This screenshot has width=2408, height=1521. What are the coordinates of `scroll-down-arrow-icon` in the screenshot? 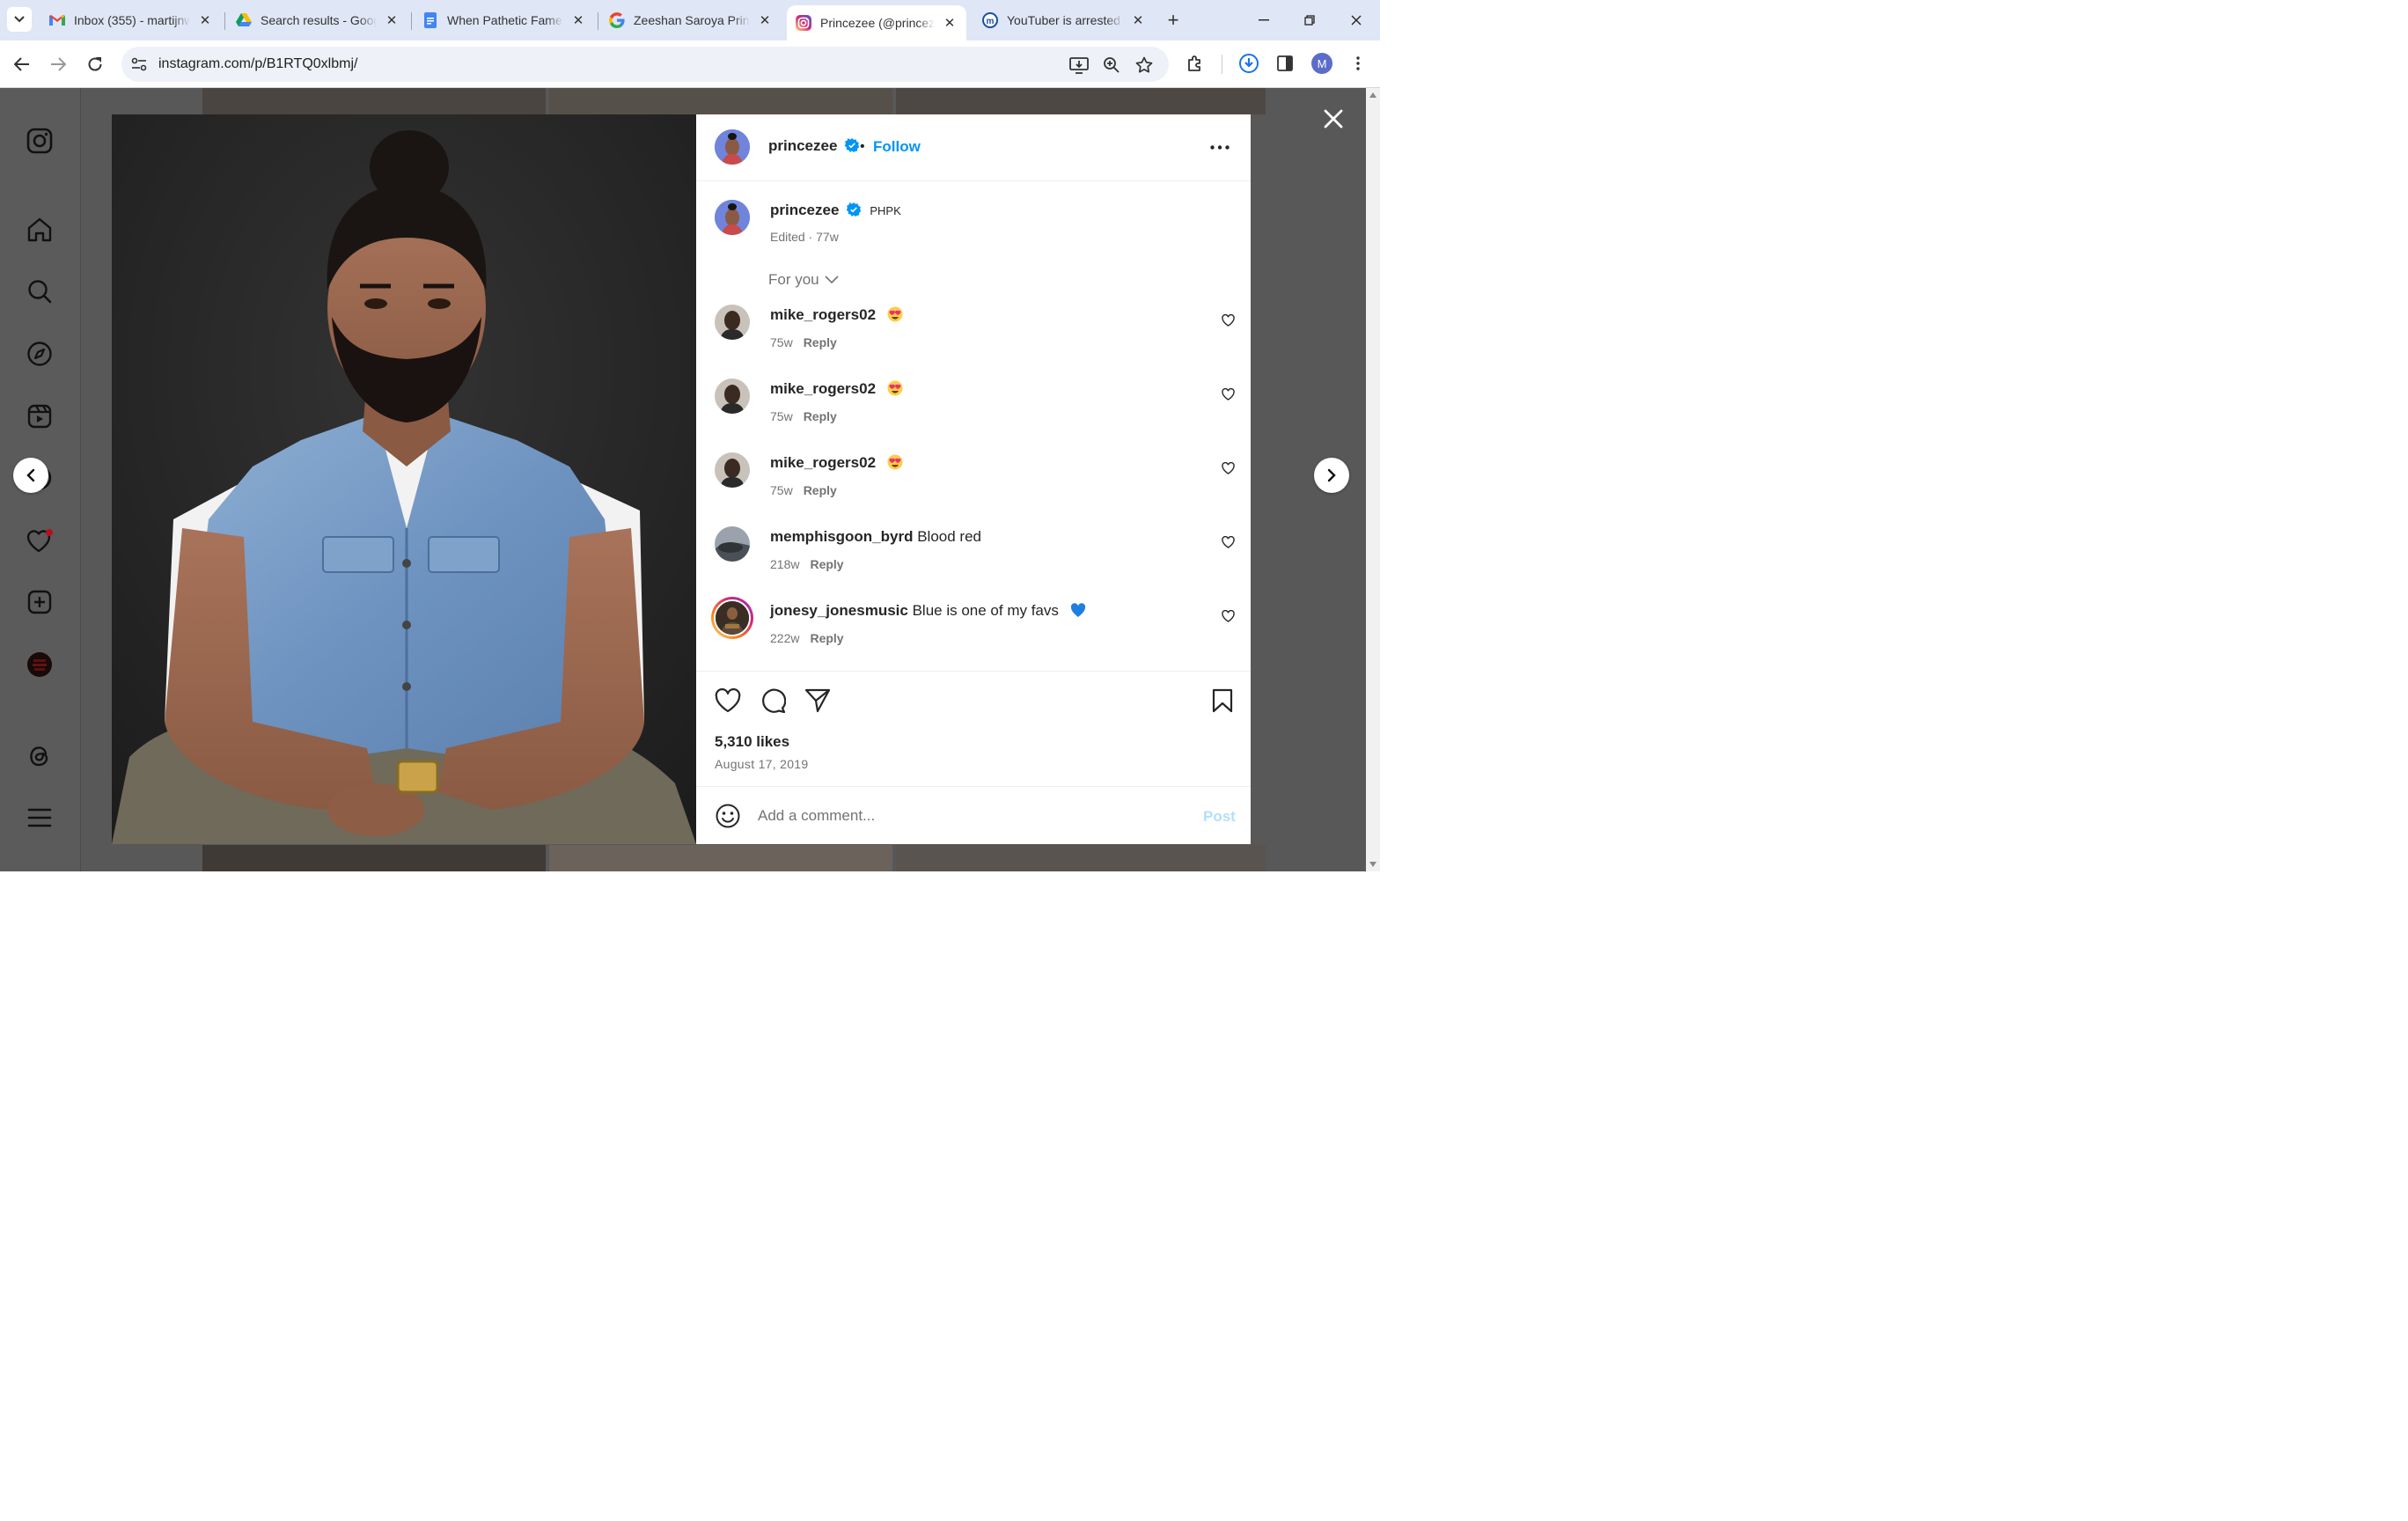 It's located at (1373, 865).